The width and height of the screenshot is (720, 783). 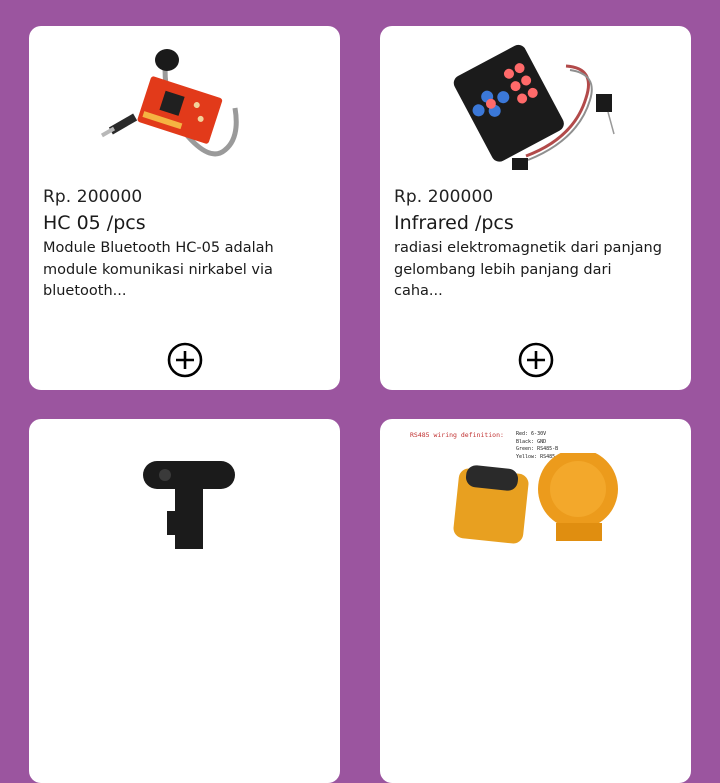 What do you see at coordinates (454, 223) in the screenshot?
I see `product-name: Infrared /pcs` at bounding box center [454, 223].